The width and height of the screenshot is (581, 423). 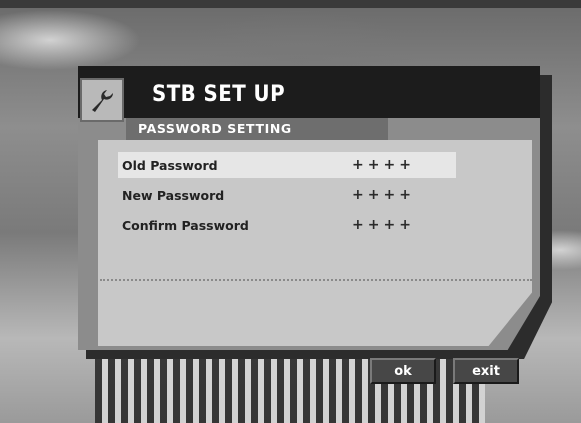 What do you see at coordinates (215, 128) in the screenshot?
I see `section-title: PASSWORD SETTING` at bounding box center [215, 128].